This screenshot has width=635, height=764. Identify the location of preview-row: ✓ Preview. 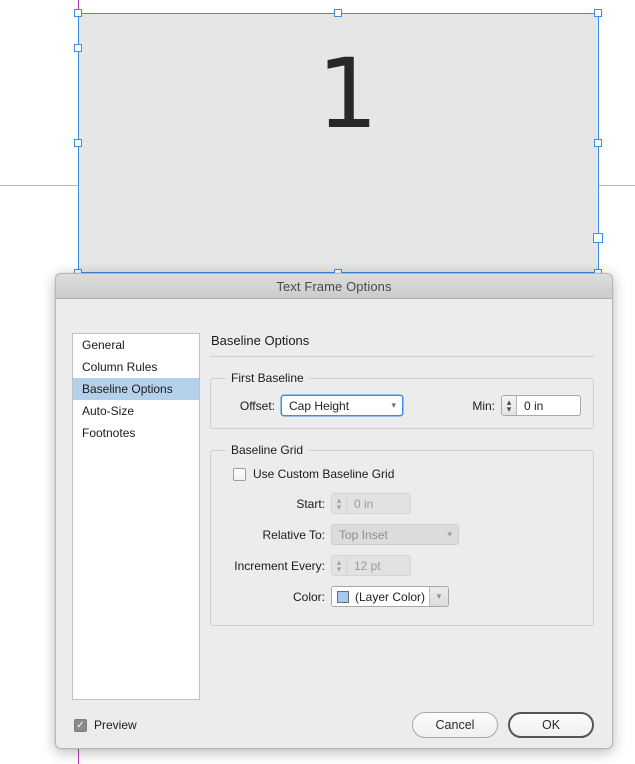
(105, 725).